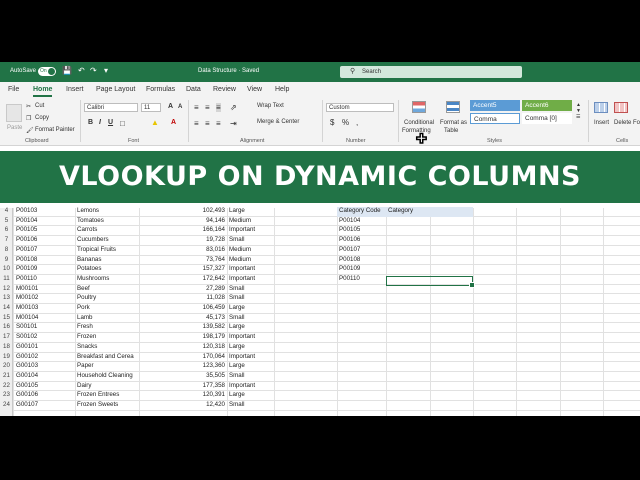 Image resolution: width=640 pixels, height=480 pixels. What do you see at coordinates (254, 89) in the screenshot?
I see `tab-view: View` at bounding box center [254, 89].